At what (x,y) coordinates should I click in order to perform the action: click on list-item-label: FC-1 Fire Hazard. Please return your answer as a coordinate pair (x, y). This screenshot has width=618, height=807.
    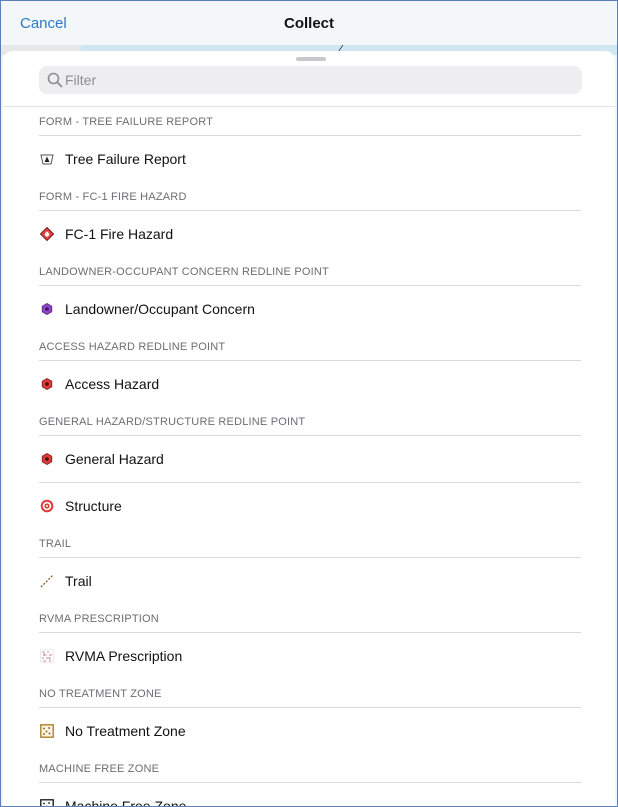
    Looking at the image, I should click on (119, 234).